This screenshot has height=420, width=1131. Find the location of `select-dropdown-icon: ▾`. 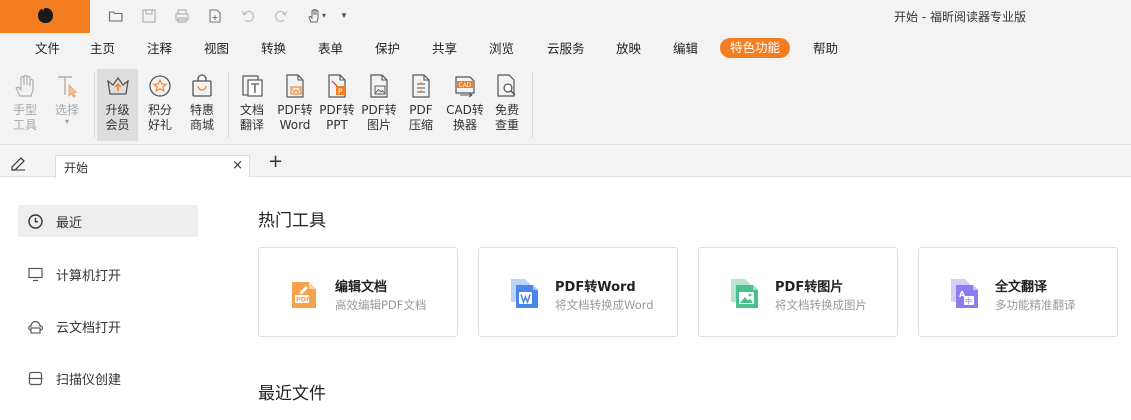

select-dropdown-icon: ▾ is located at coordinates (67, 122).